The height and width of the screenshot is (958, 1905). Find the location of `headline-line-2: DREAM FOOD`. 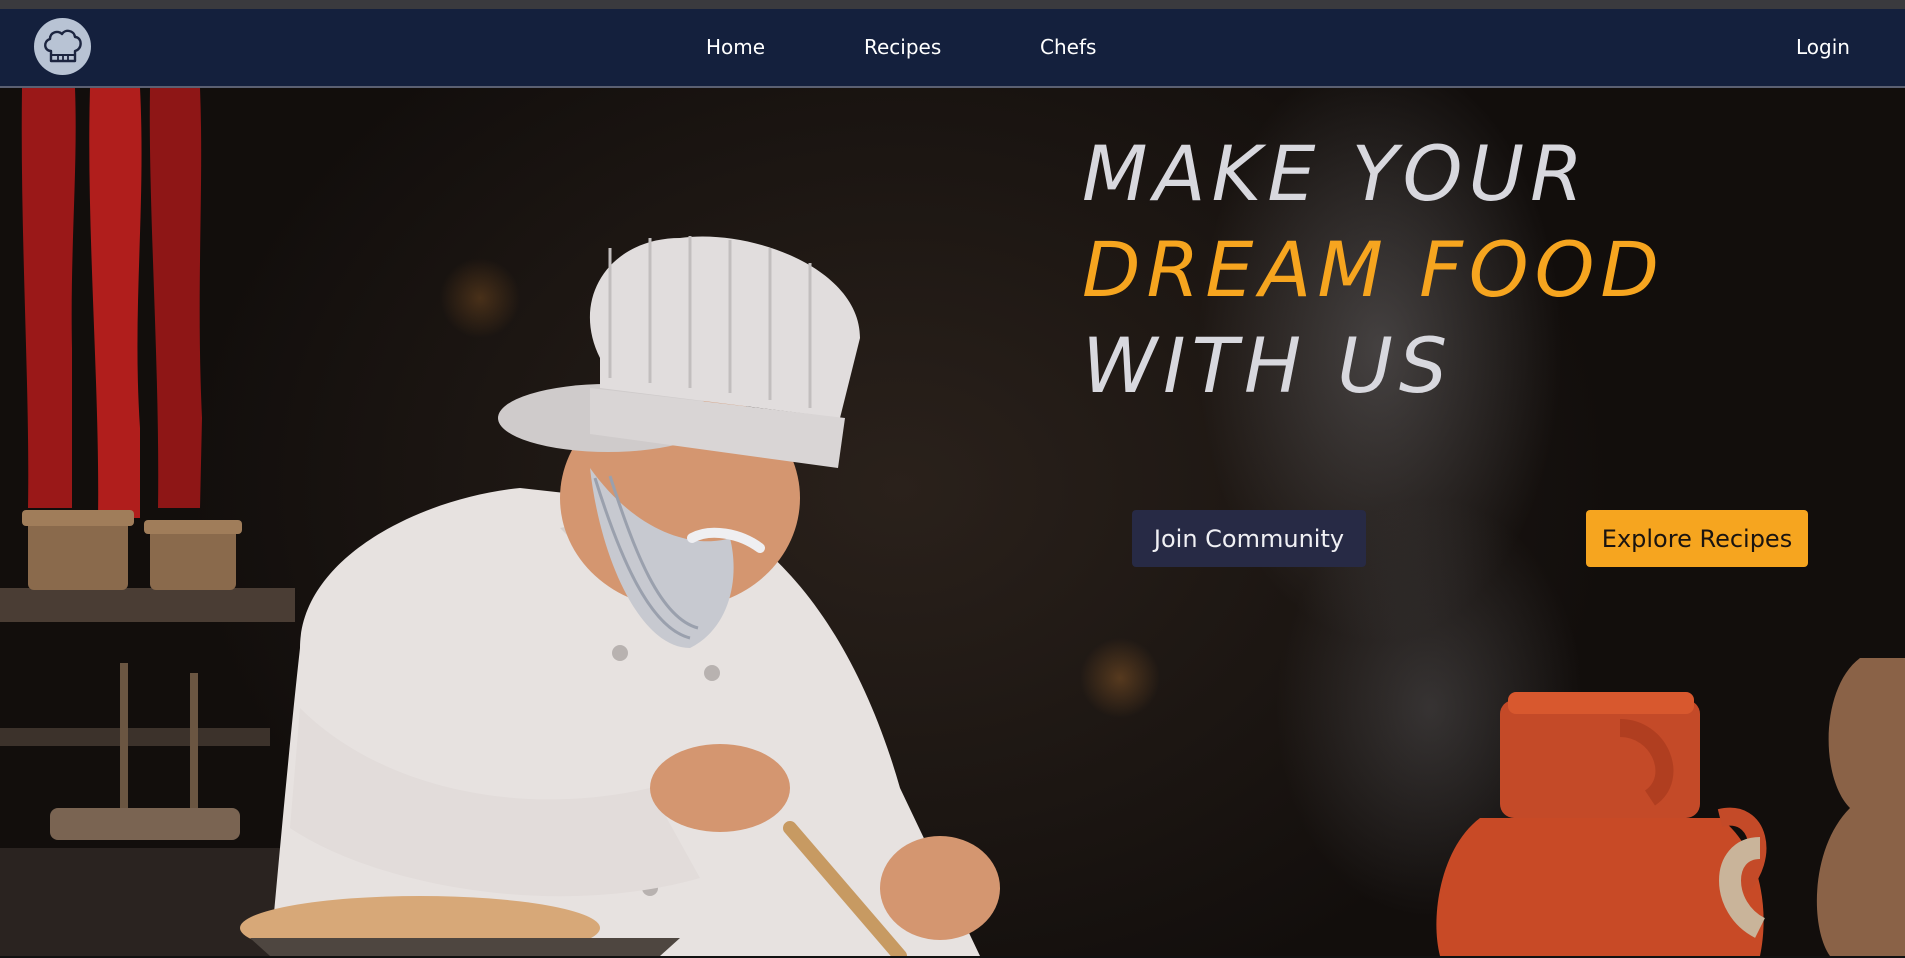

headline-line-2: DREAM FOOD is located at coordinates (1373, 269).